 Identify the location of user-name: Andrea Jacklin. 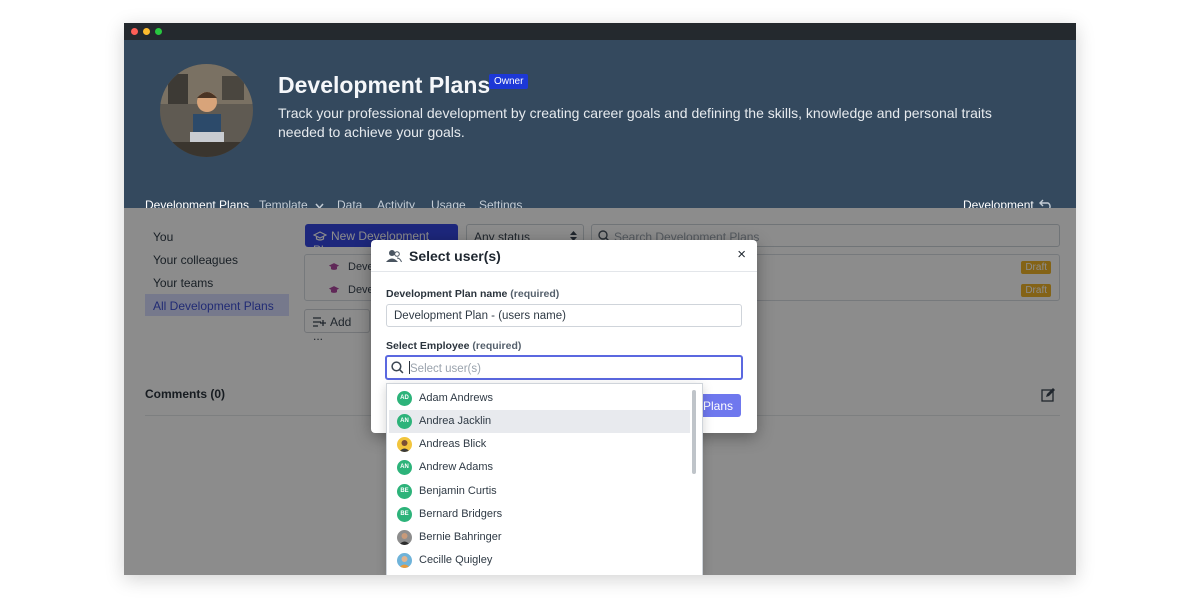
(455, 421).